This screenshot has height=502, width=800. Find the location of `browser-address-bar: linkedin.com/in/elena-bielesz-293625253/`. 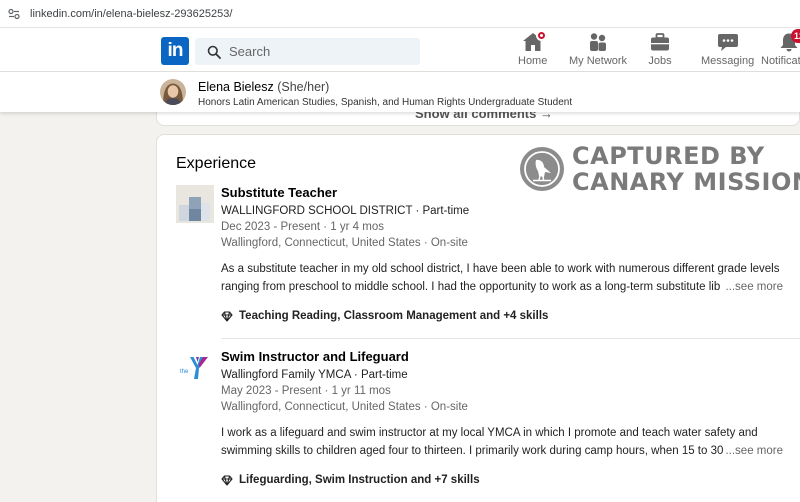

browser-address-bar: linkedin.com/in/elena-bielesz-293625253/ is located at coordinates (400, 14).